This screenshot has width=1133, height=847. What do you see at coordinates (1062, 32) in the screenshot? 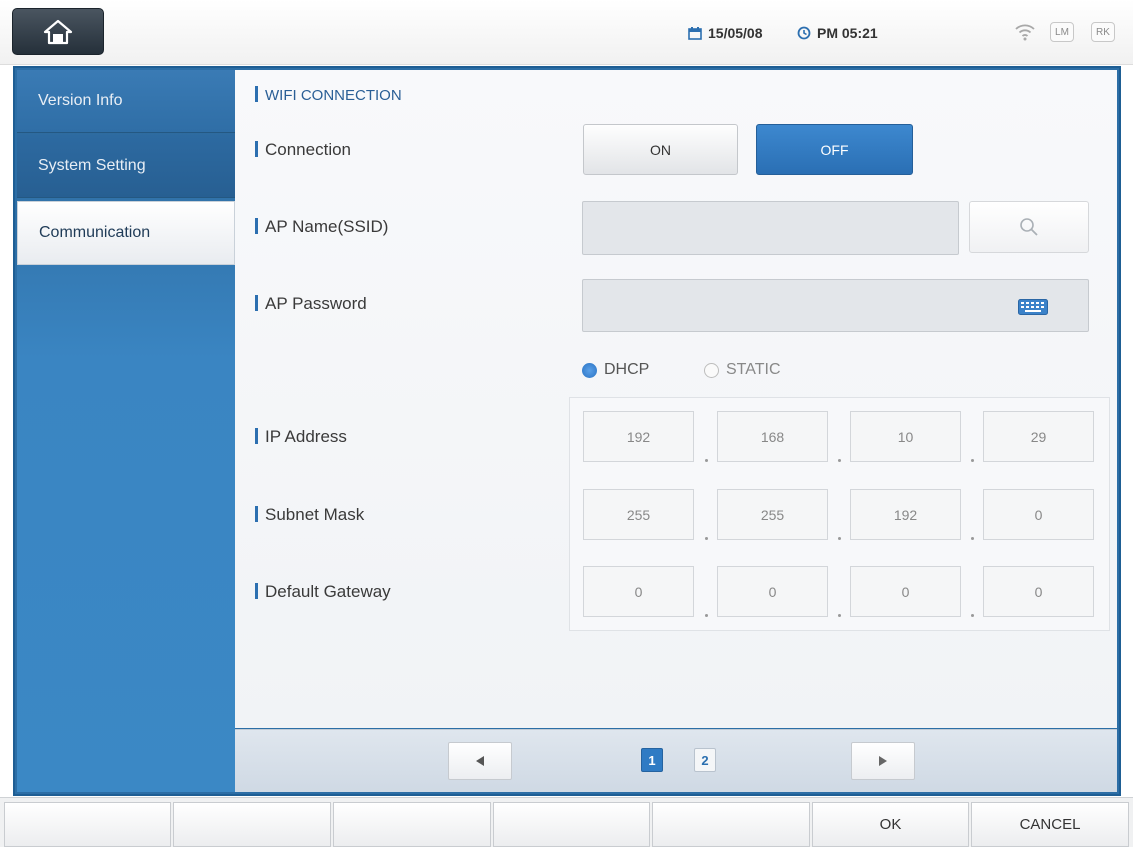
I see `lm-badge: LM` at bounding box center [1062, 32].